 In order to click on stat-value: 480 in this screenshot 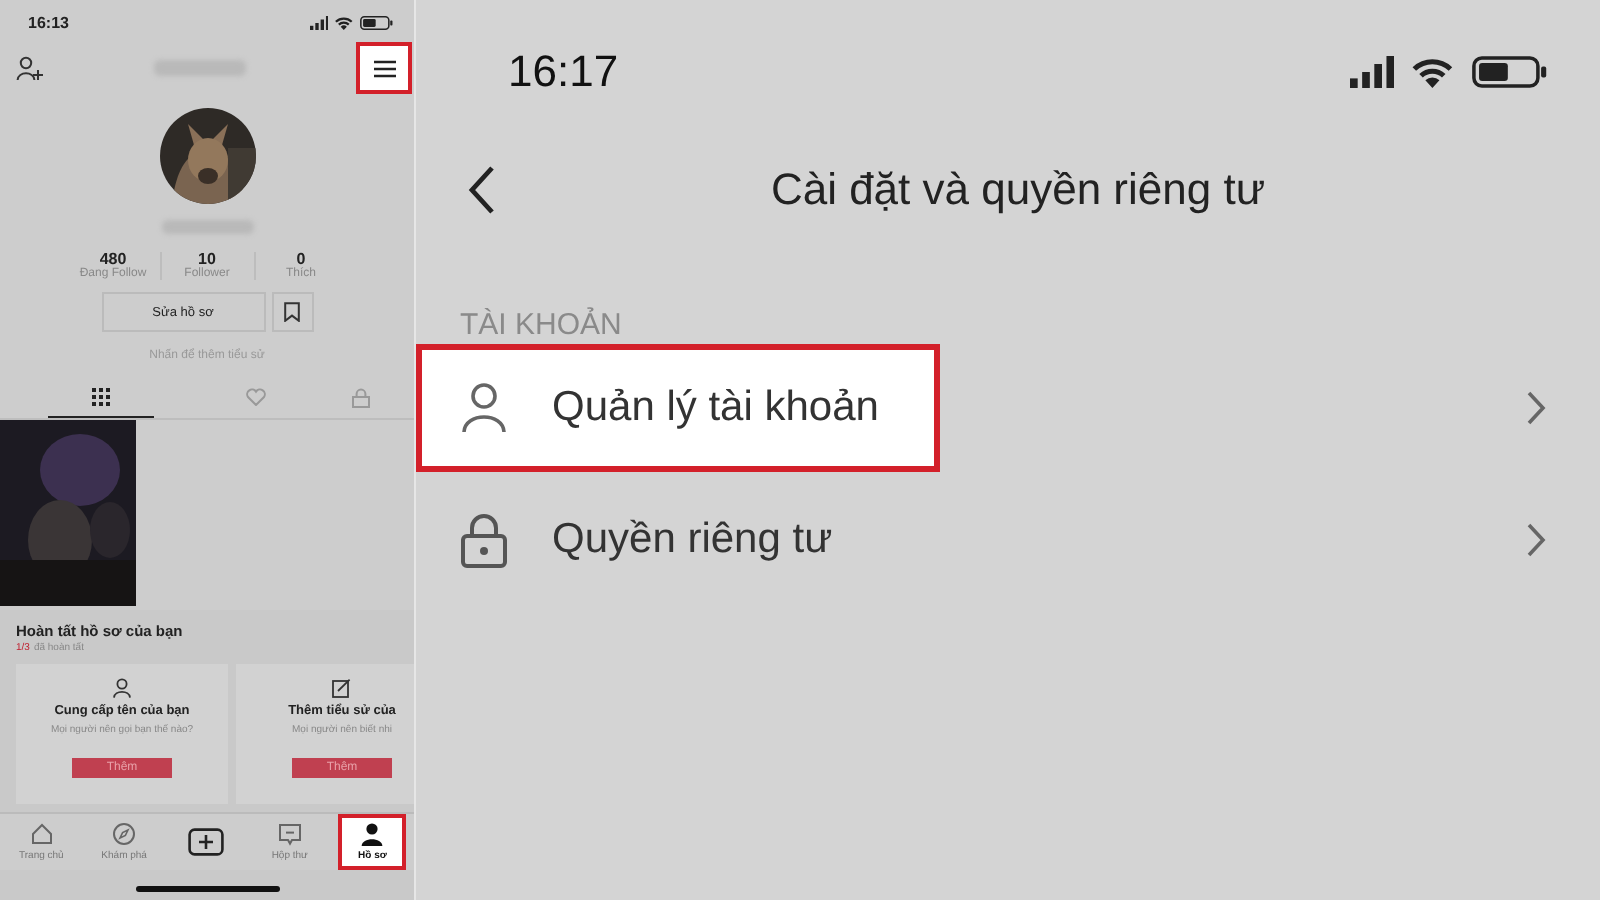, I will do `click(113, 259)`.